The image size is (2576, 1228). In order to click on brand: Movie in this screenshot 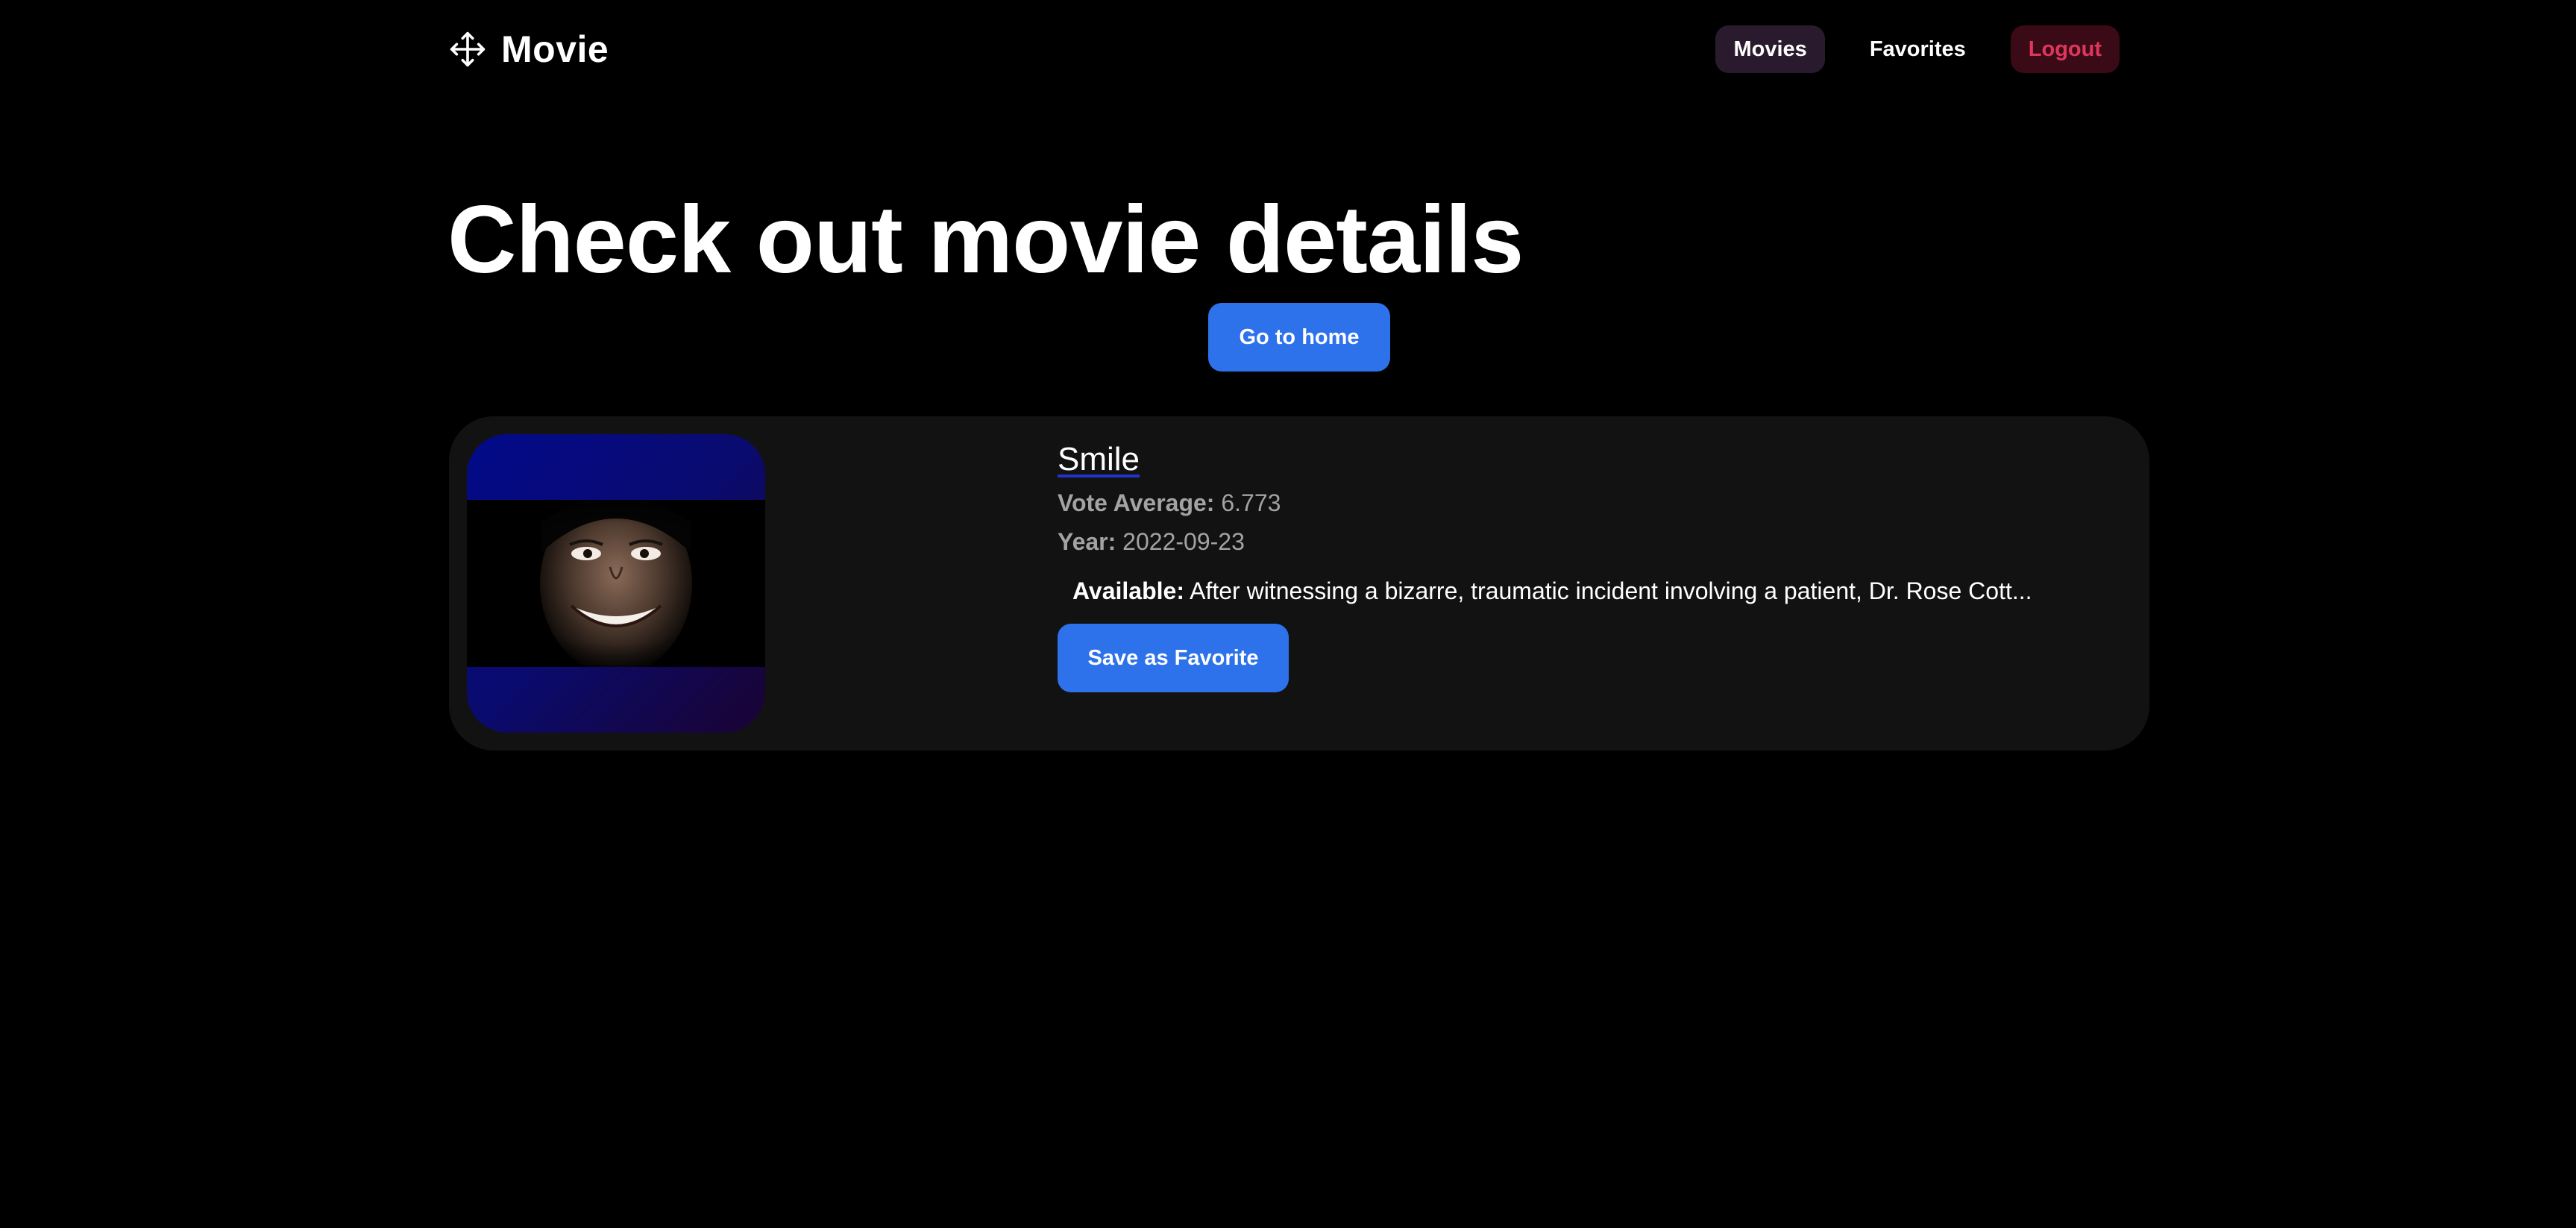, I will do `click(528, 49)`.